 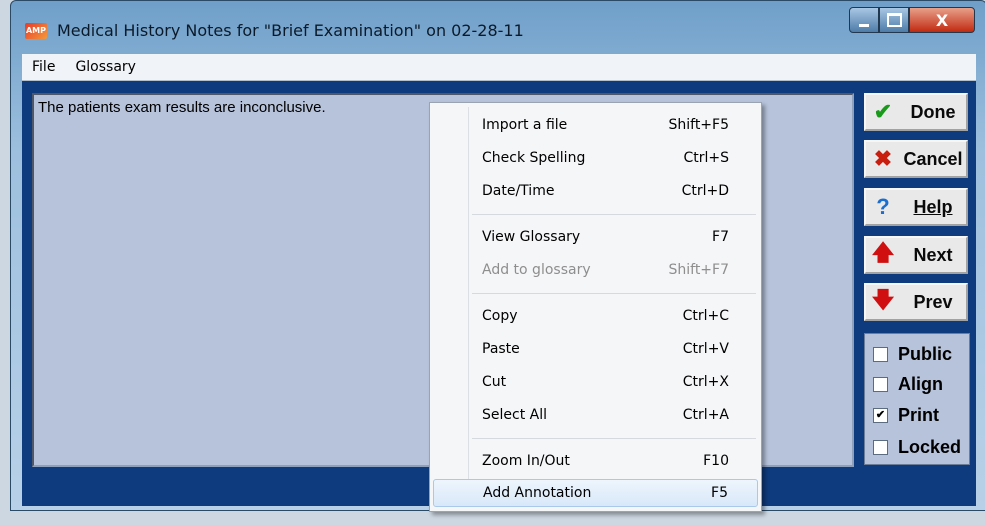 What do you see at coordinates (531, 237) in the screenshot?
I see `menu-item-label: View Glossary` at bounding box center [531, 237].